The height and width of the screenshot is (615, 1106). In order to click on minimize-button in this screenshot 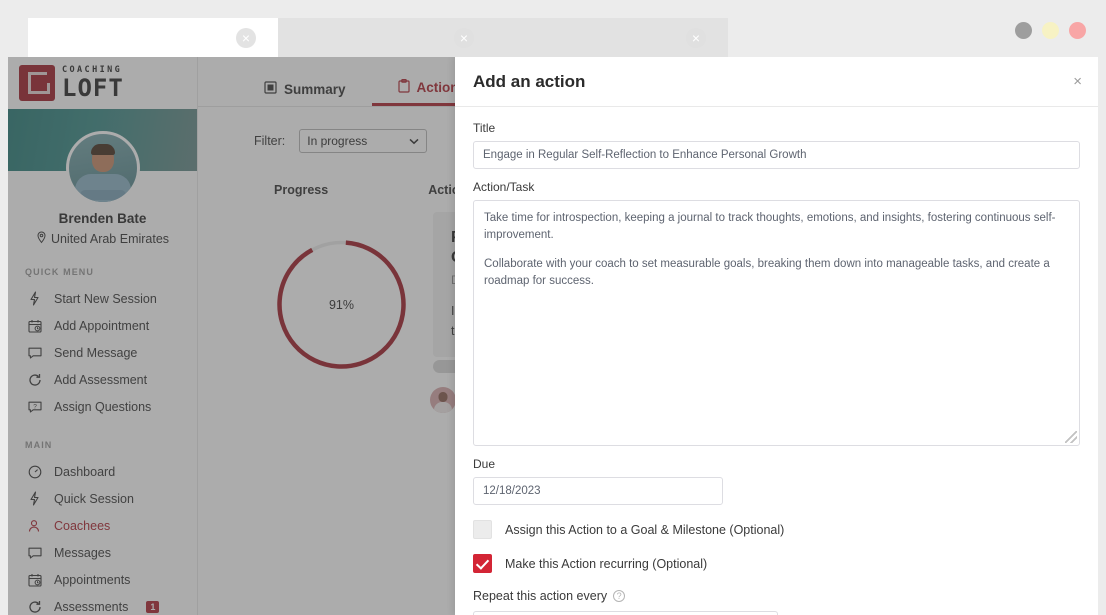, I will do `click(1023, 30)`.